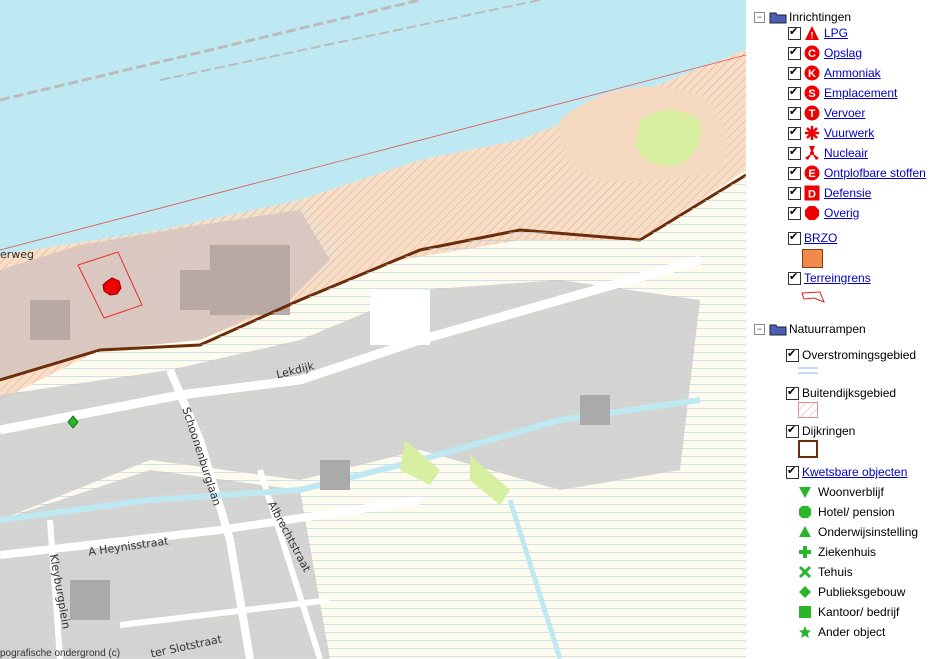  I want to click on layer-brzo: BRZO, so click(812, 238).